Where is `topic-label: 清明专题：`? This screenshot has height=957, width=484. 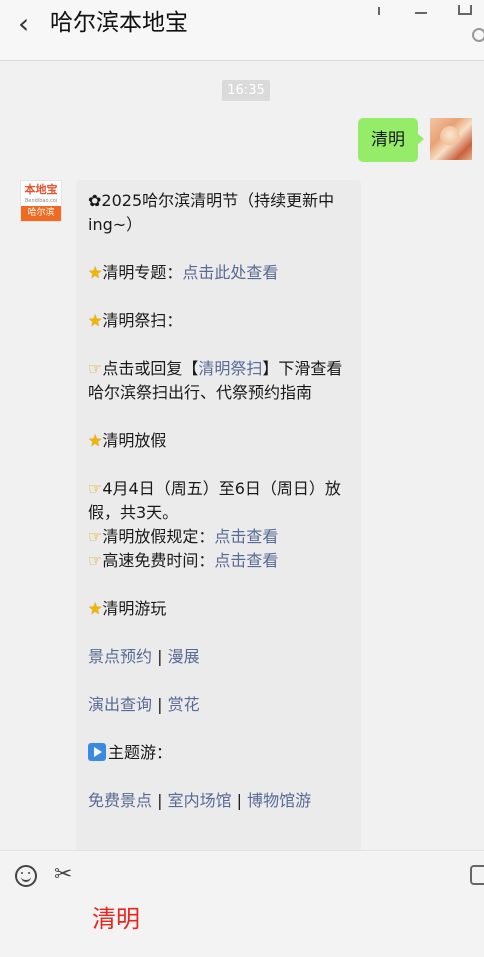 topic-label: 清明专题： is located at coordinates (142, 272).